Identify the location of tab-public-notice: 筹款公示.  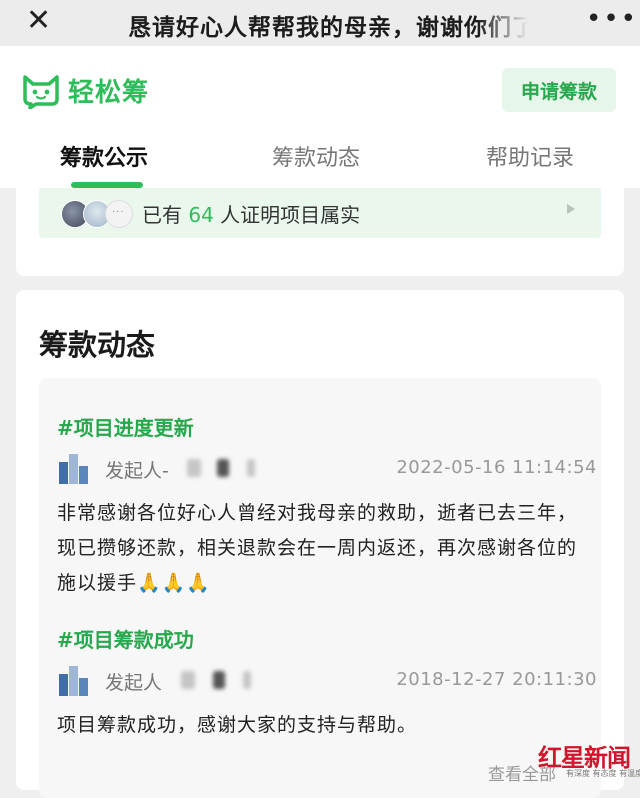
(104, 156).